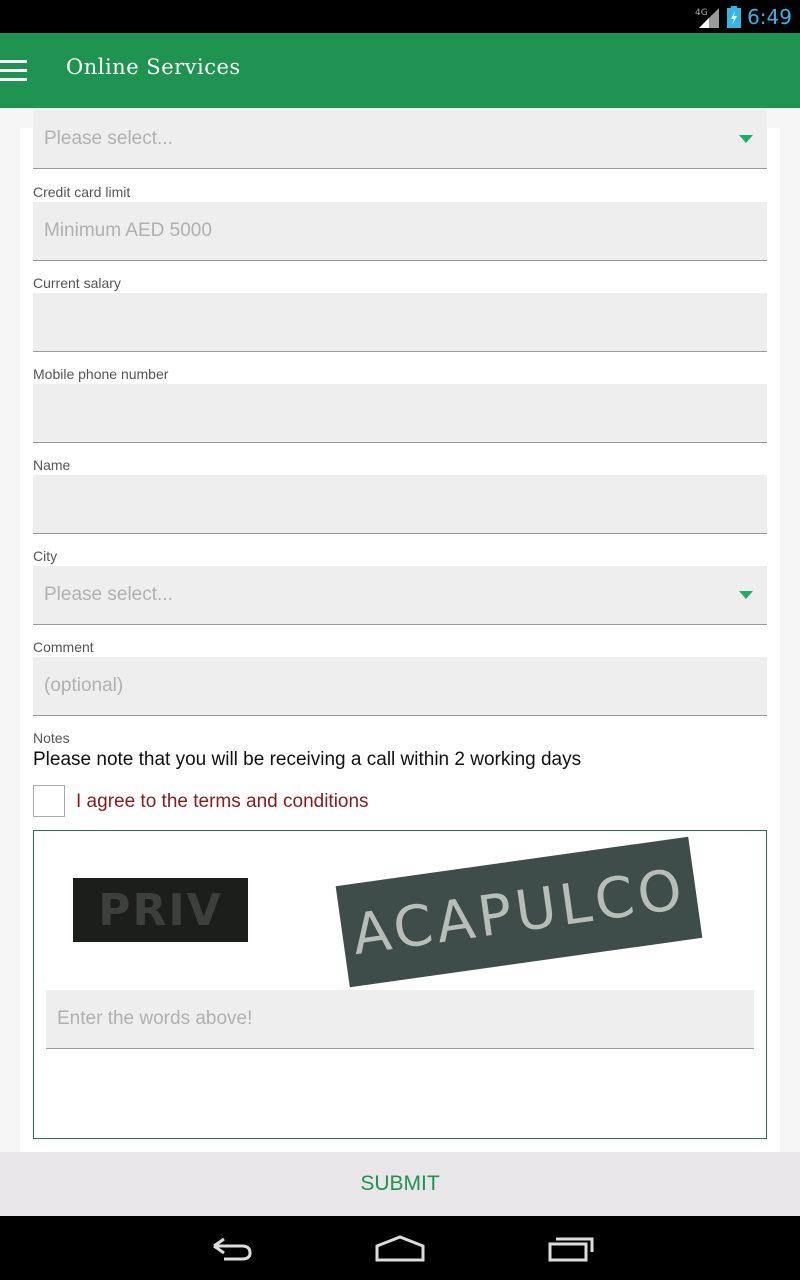 The width and height of the screenshot is (800, 1280). Describe the element at coordinates (400, 686) in the screenshot. I see `comment-input: (optional)` at that location.